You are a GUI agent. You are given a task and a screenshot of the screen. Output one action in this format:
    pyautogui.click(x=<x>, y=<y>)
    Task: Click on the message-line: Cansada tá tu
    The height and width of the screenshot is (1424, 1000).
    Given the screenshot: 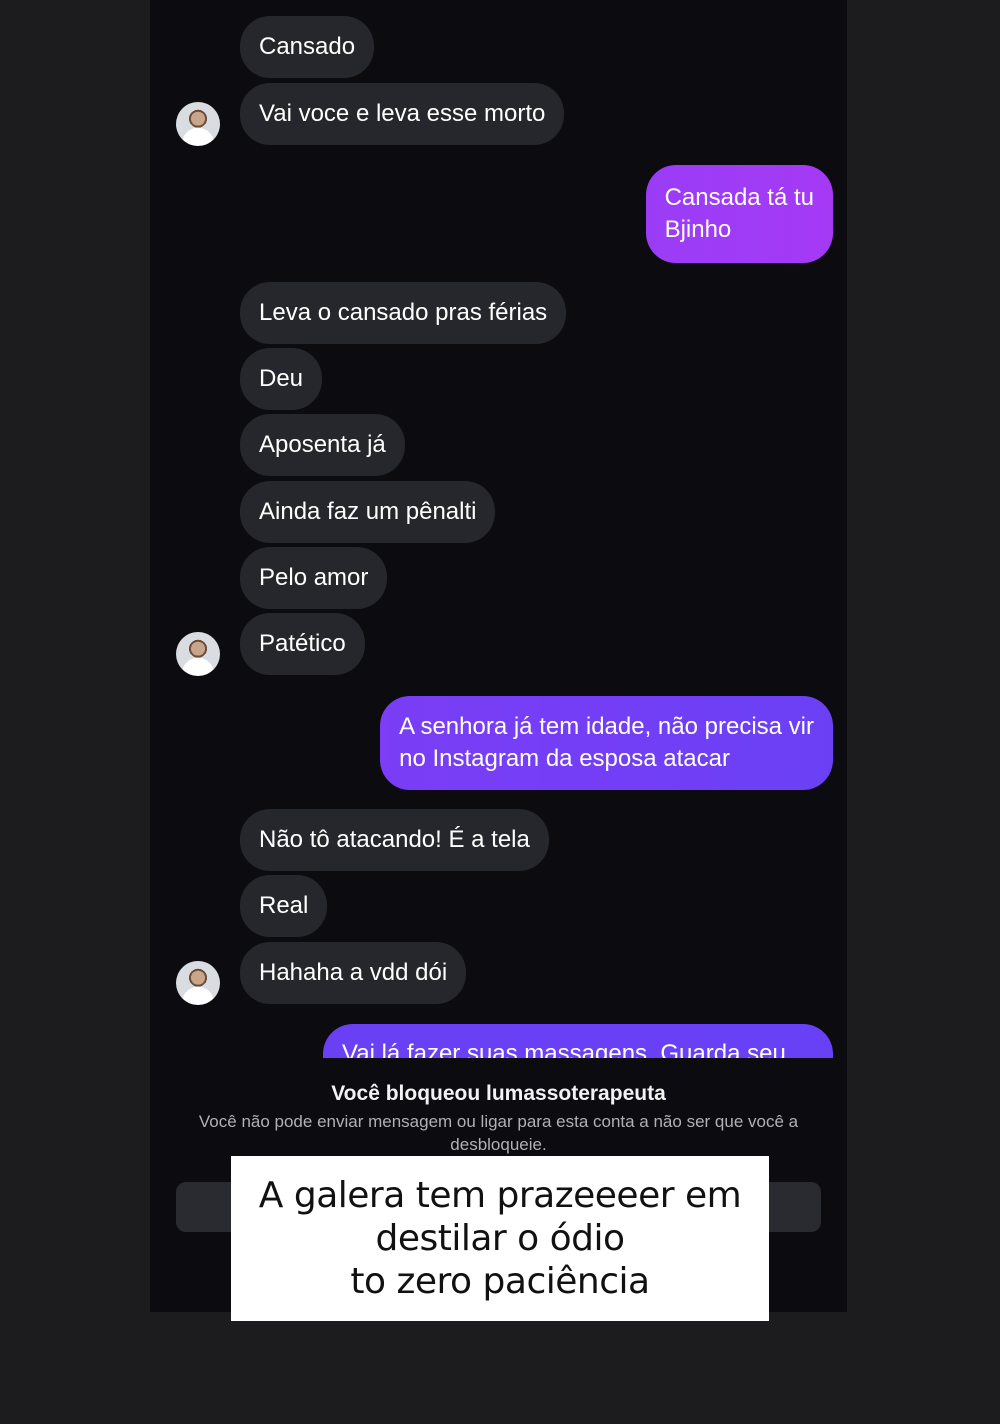 What is the action you would take?
    pyautogui.click(x=739, y=197)
    